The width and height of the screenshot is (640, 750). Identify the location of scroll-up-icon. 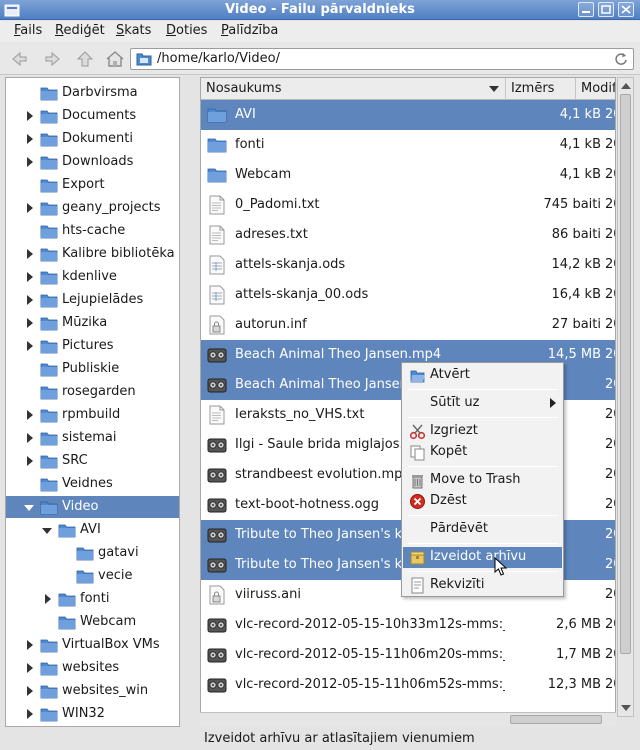
(626, 86).